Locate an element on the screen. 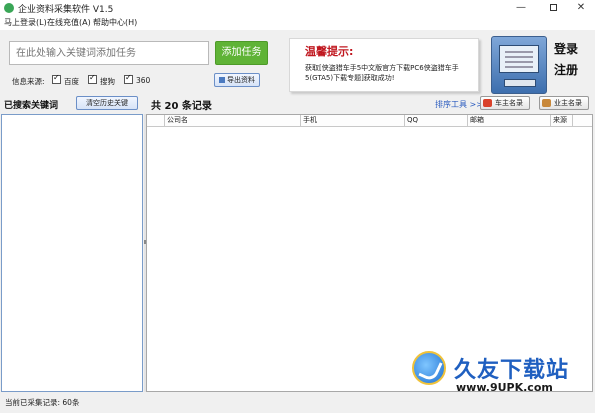 The width and height of the screenshot is (595, 413). car-icon is located at coordinates (487, 103).